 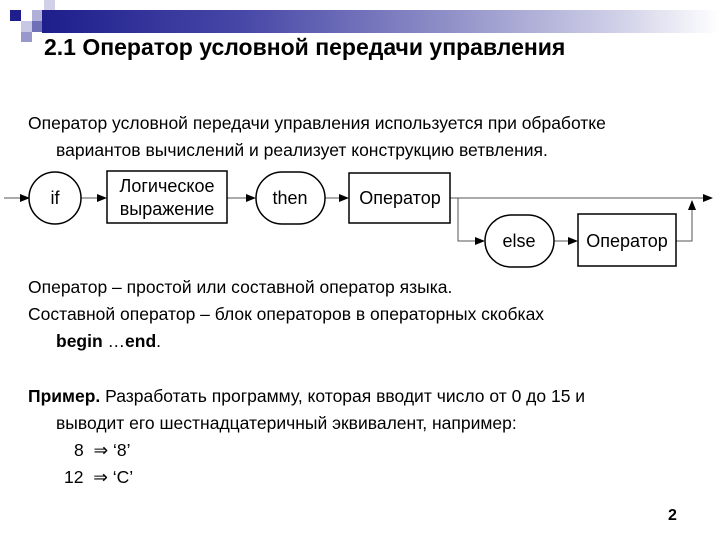 What do you see at coordinates (471, 221) in the screenshot?
I see `connector-arrow-else-branch` at bounding box center [471, 221].